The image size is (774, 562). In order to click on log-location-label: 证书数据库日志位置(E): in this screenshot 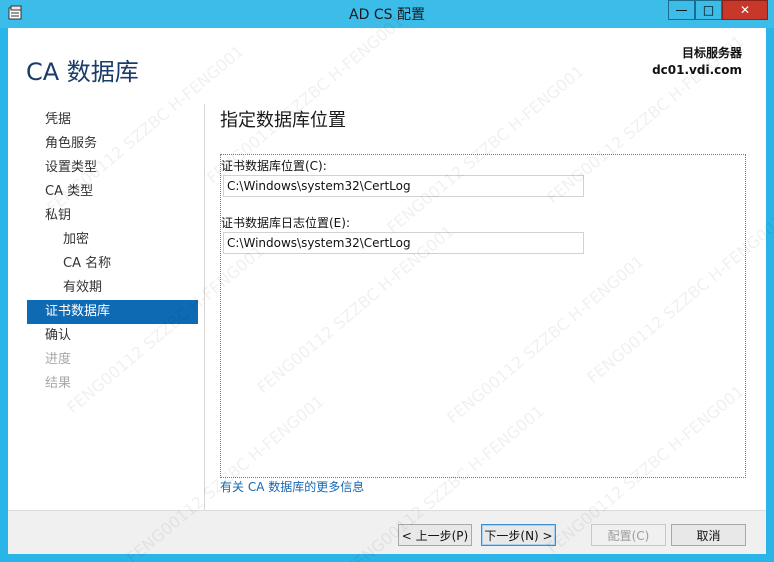, I will do `click(285, 223)`.